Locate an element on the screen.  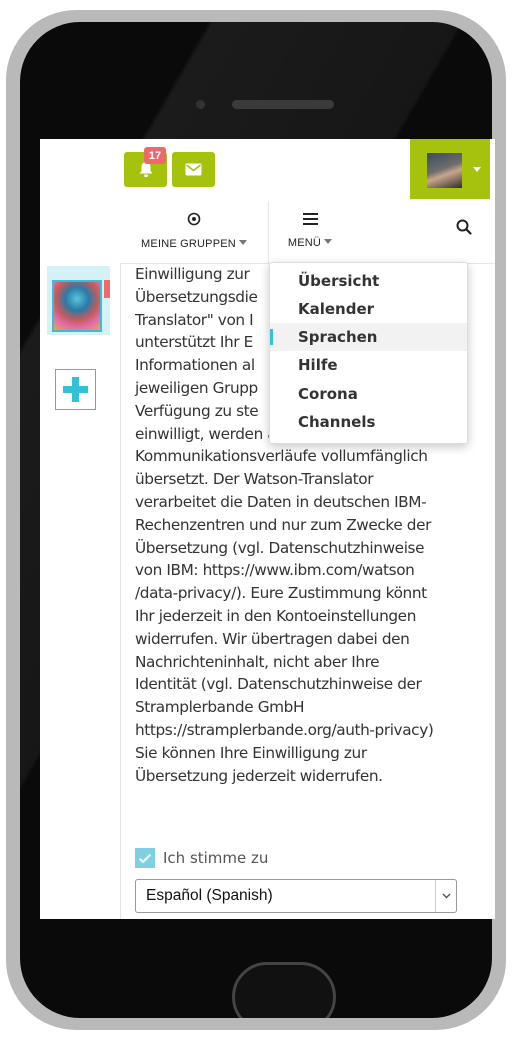
language-select: Español (Spanish) is located at coordinates (296, 896).